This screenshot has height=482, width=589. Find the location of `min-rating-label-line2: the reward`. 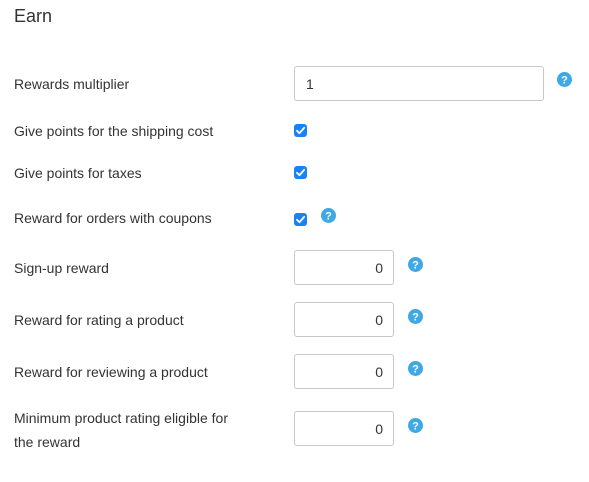

min-rating-label-line2: the reward is located at coordinates (47, 442).